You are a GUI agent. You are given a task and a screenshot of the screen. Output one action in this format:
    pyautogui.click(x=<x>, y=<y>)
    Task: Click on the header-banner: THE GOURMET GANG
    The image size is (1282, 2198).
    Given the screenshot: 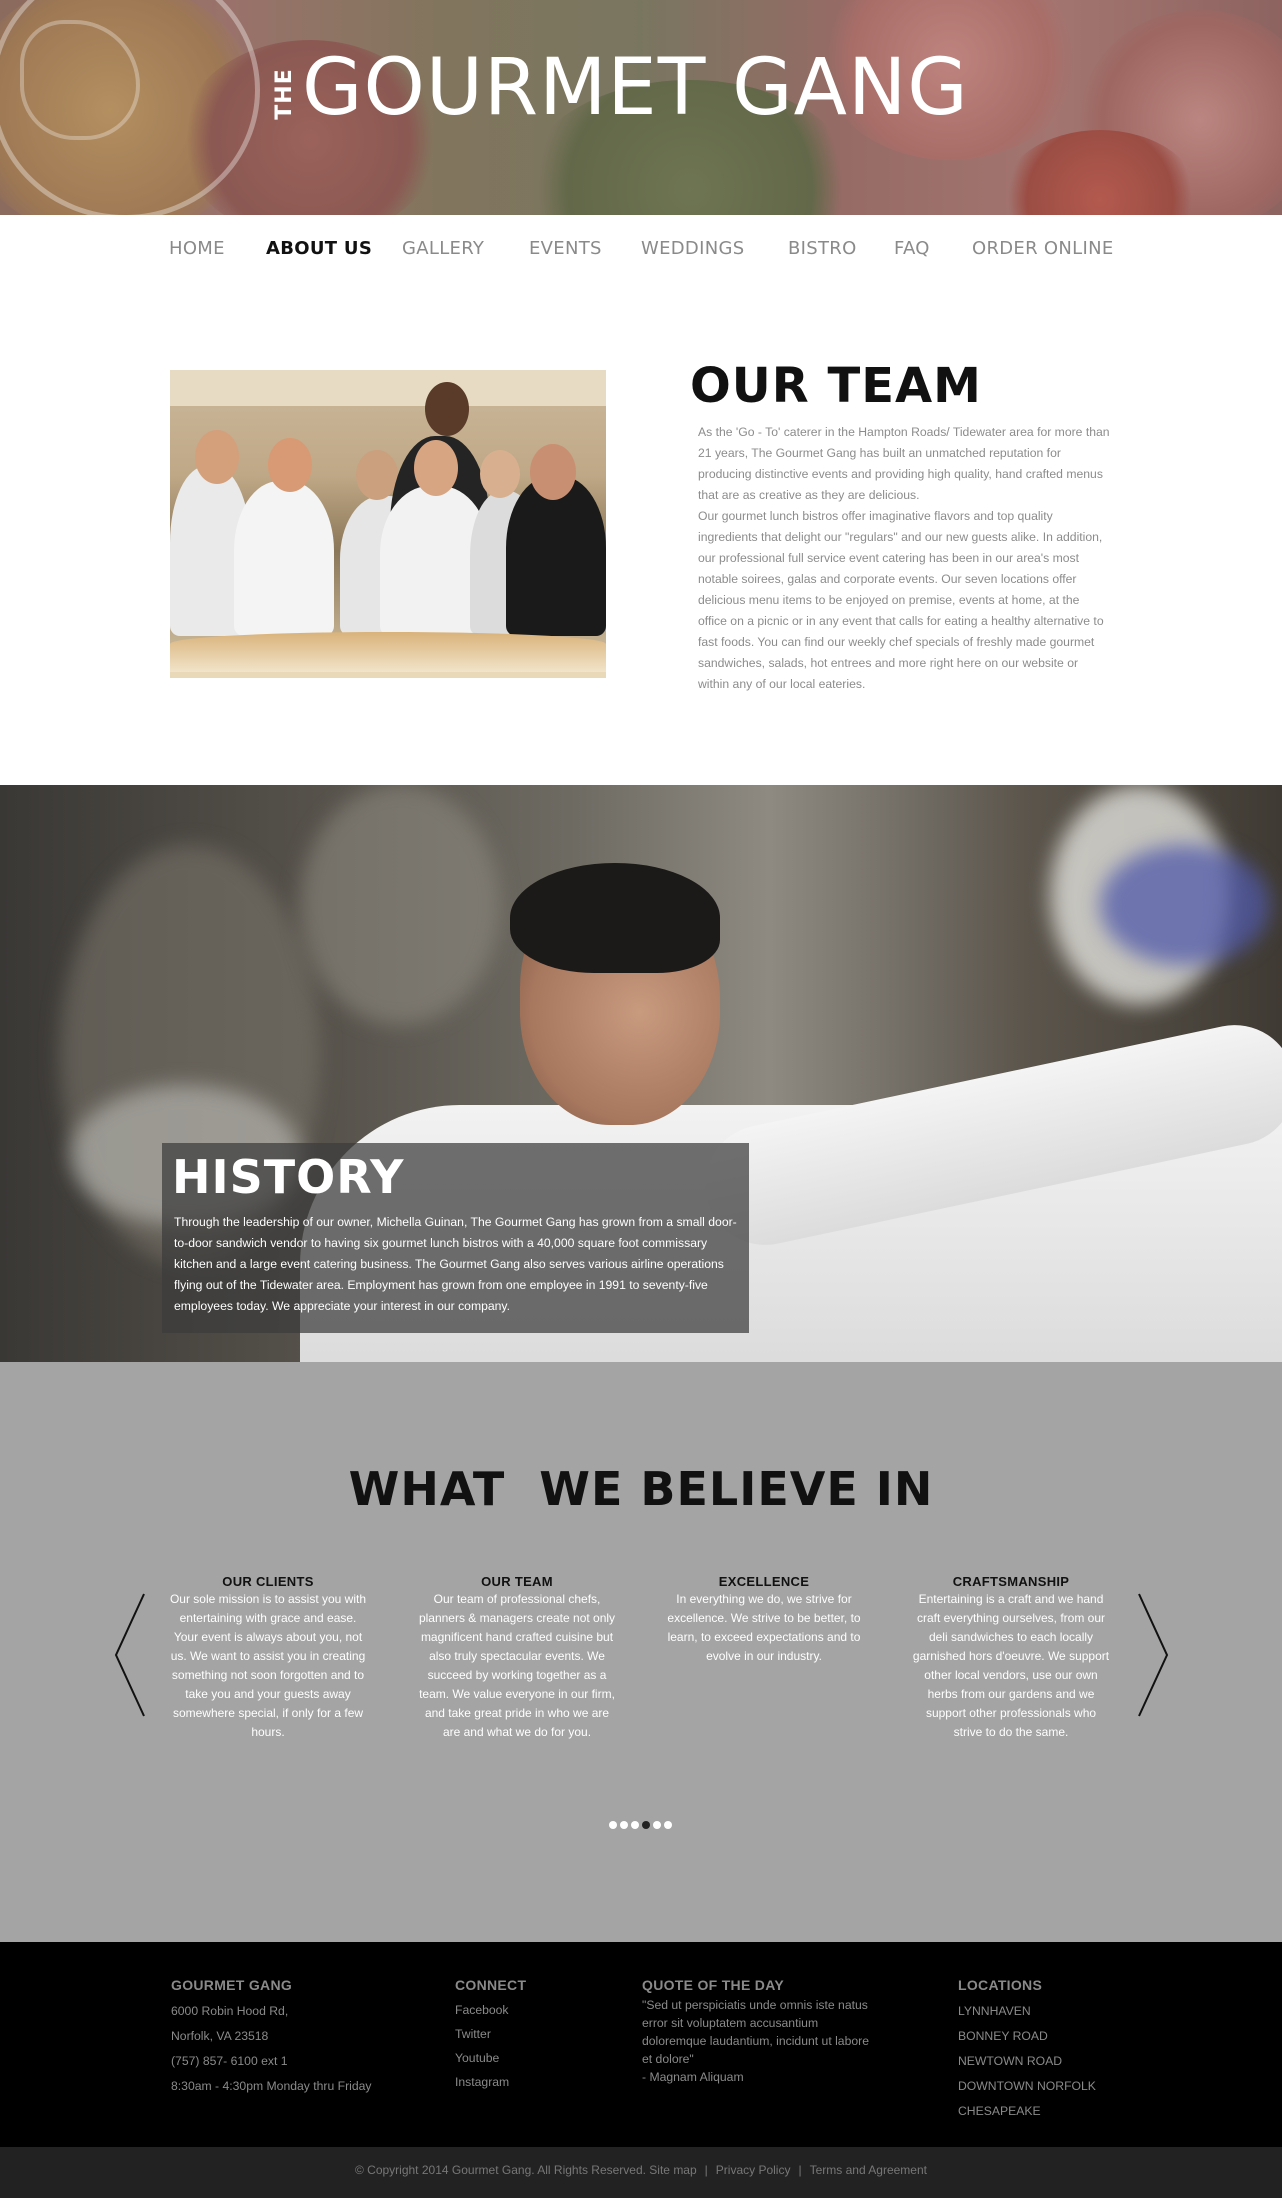 What is the action you would take?
    pyautogui.click(x=641, y=107)
    